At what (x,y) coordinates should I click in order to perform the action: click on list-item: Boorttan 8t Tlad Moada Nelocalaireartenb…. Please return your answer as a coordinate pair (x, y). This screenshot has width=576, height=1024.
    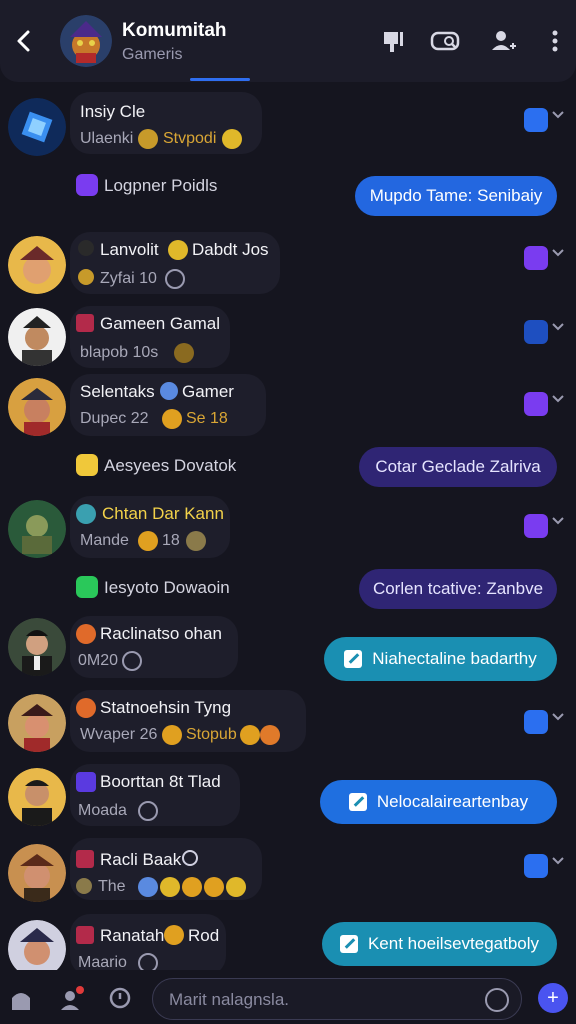
    Looking at the image, I should click on (288, 799).